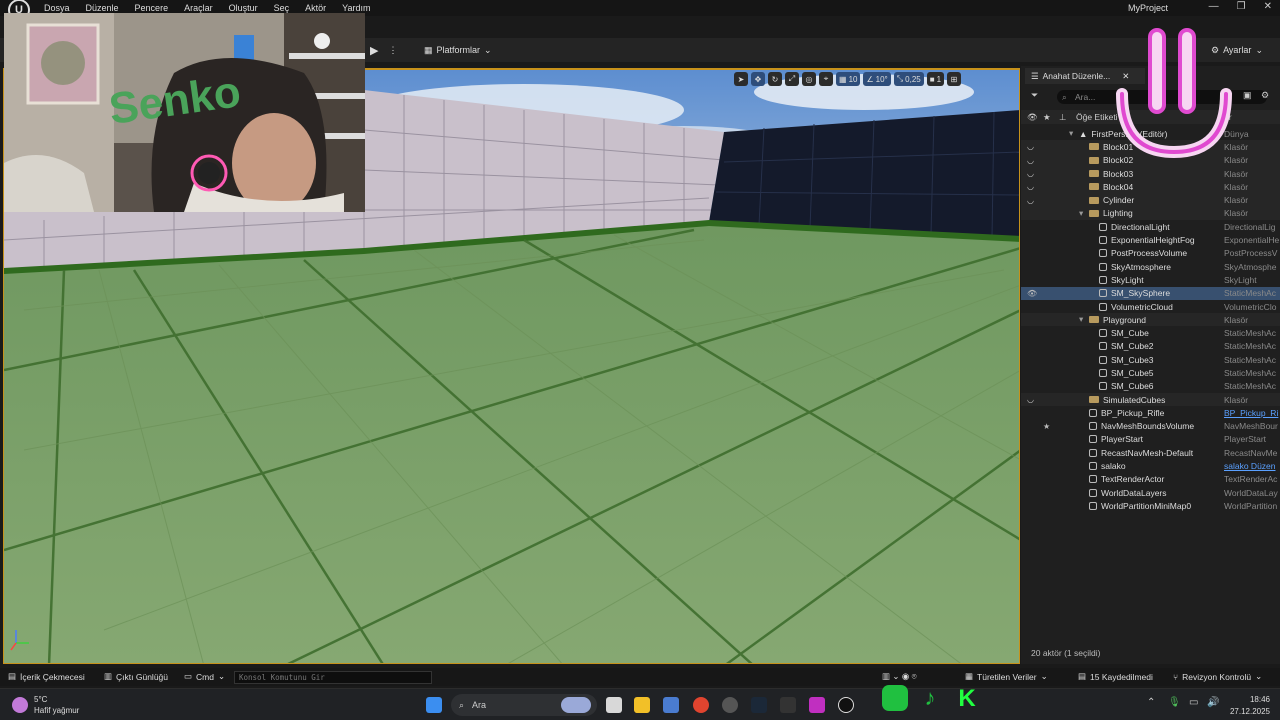 Image resolution: width=1280 pixels, height=720 pixels. Describe the element at coordinates (788, 705) in the screenshot. I see `epic-games-icon` at that location.